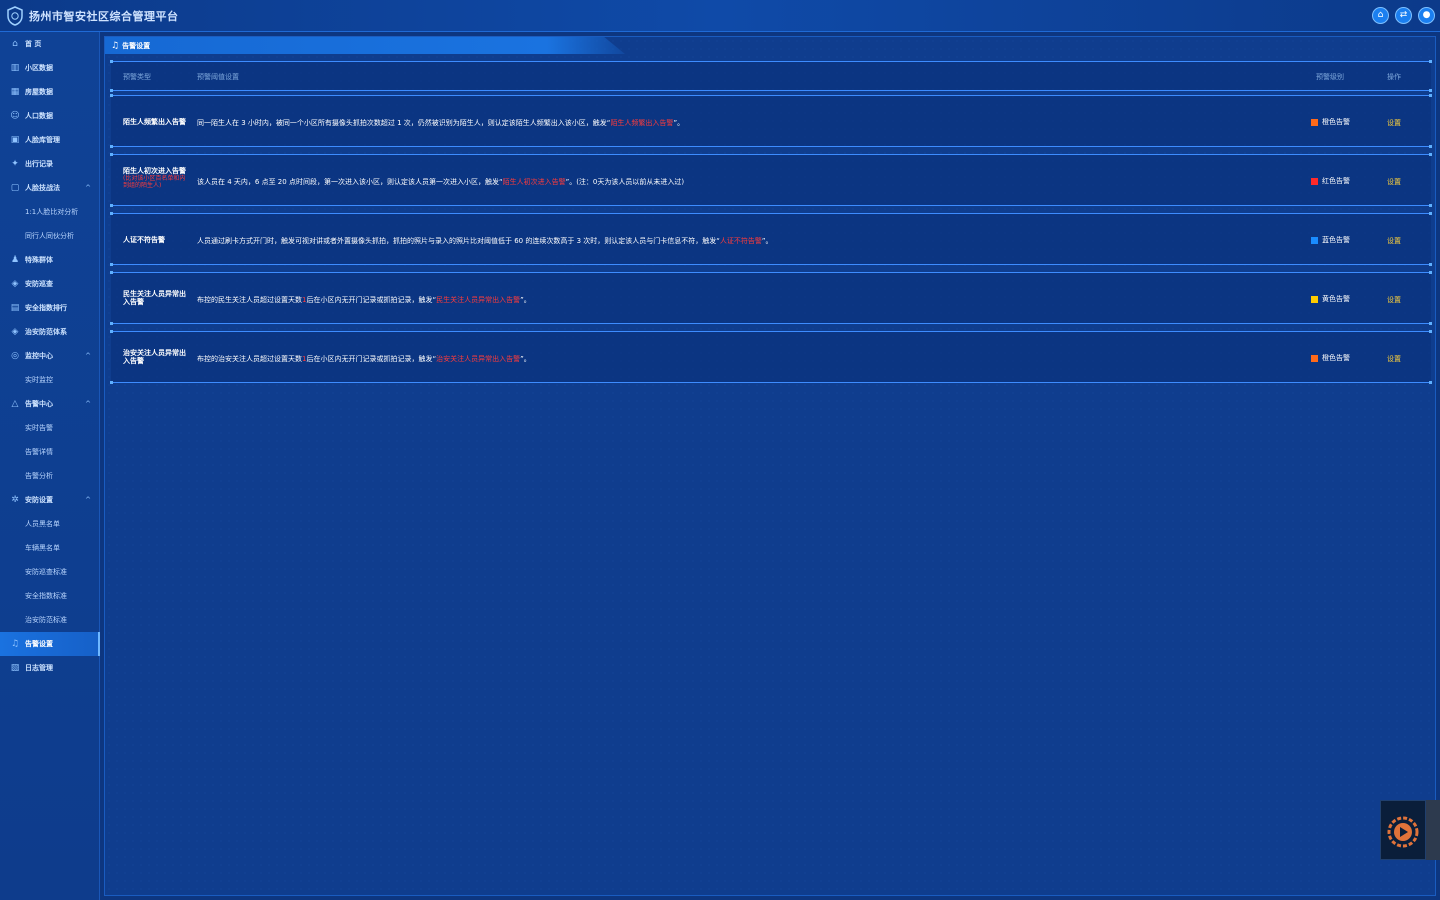 Image resolution: width=1440 pixels, height=900 pixels. I want to click on app-title: 扬州市智安社区综合管理平台, so click(104, 16).